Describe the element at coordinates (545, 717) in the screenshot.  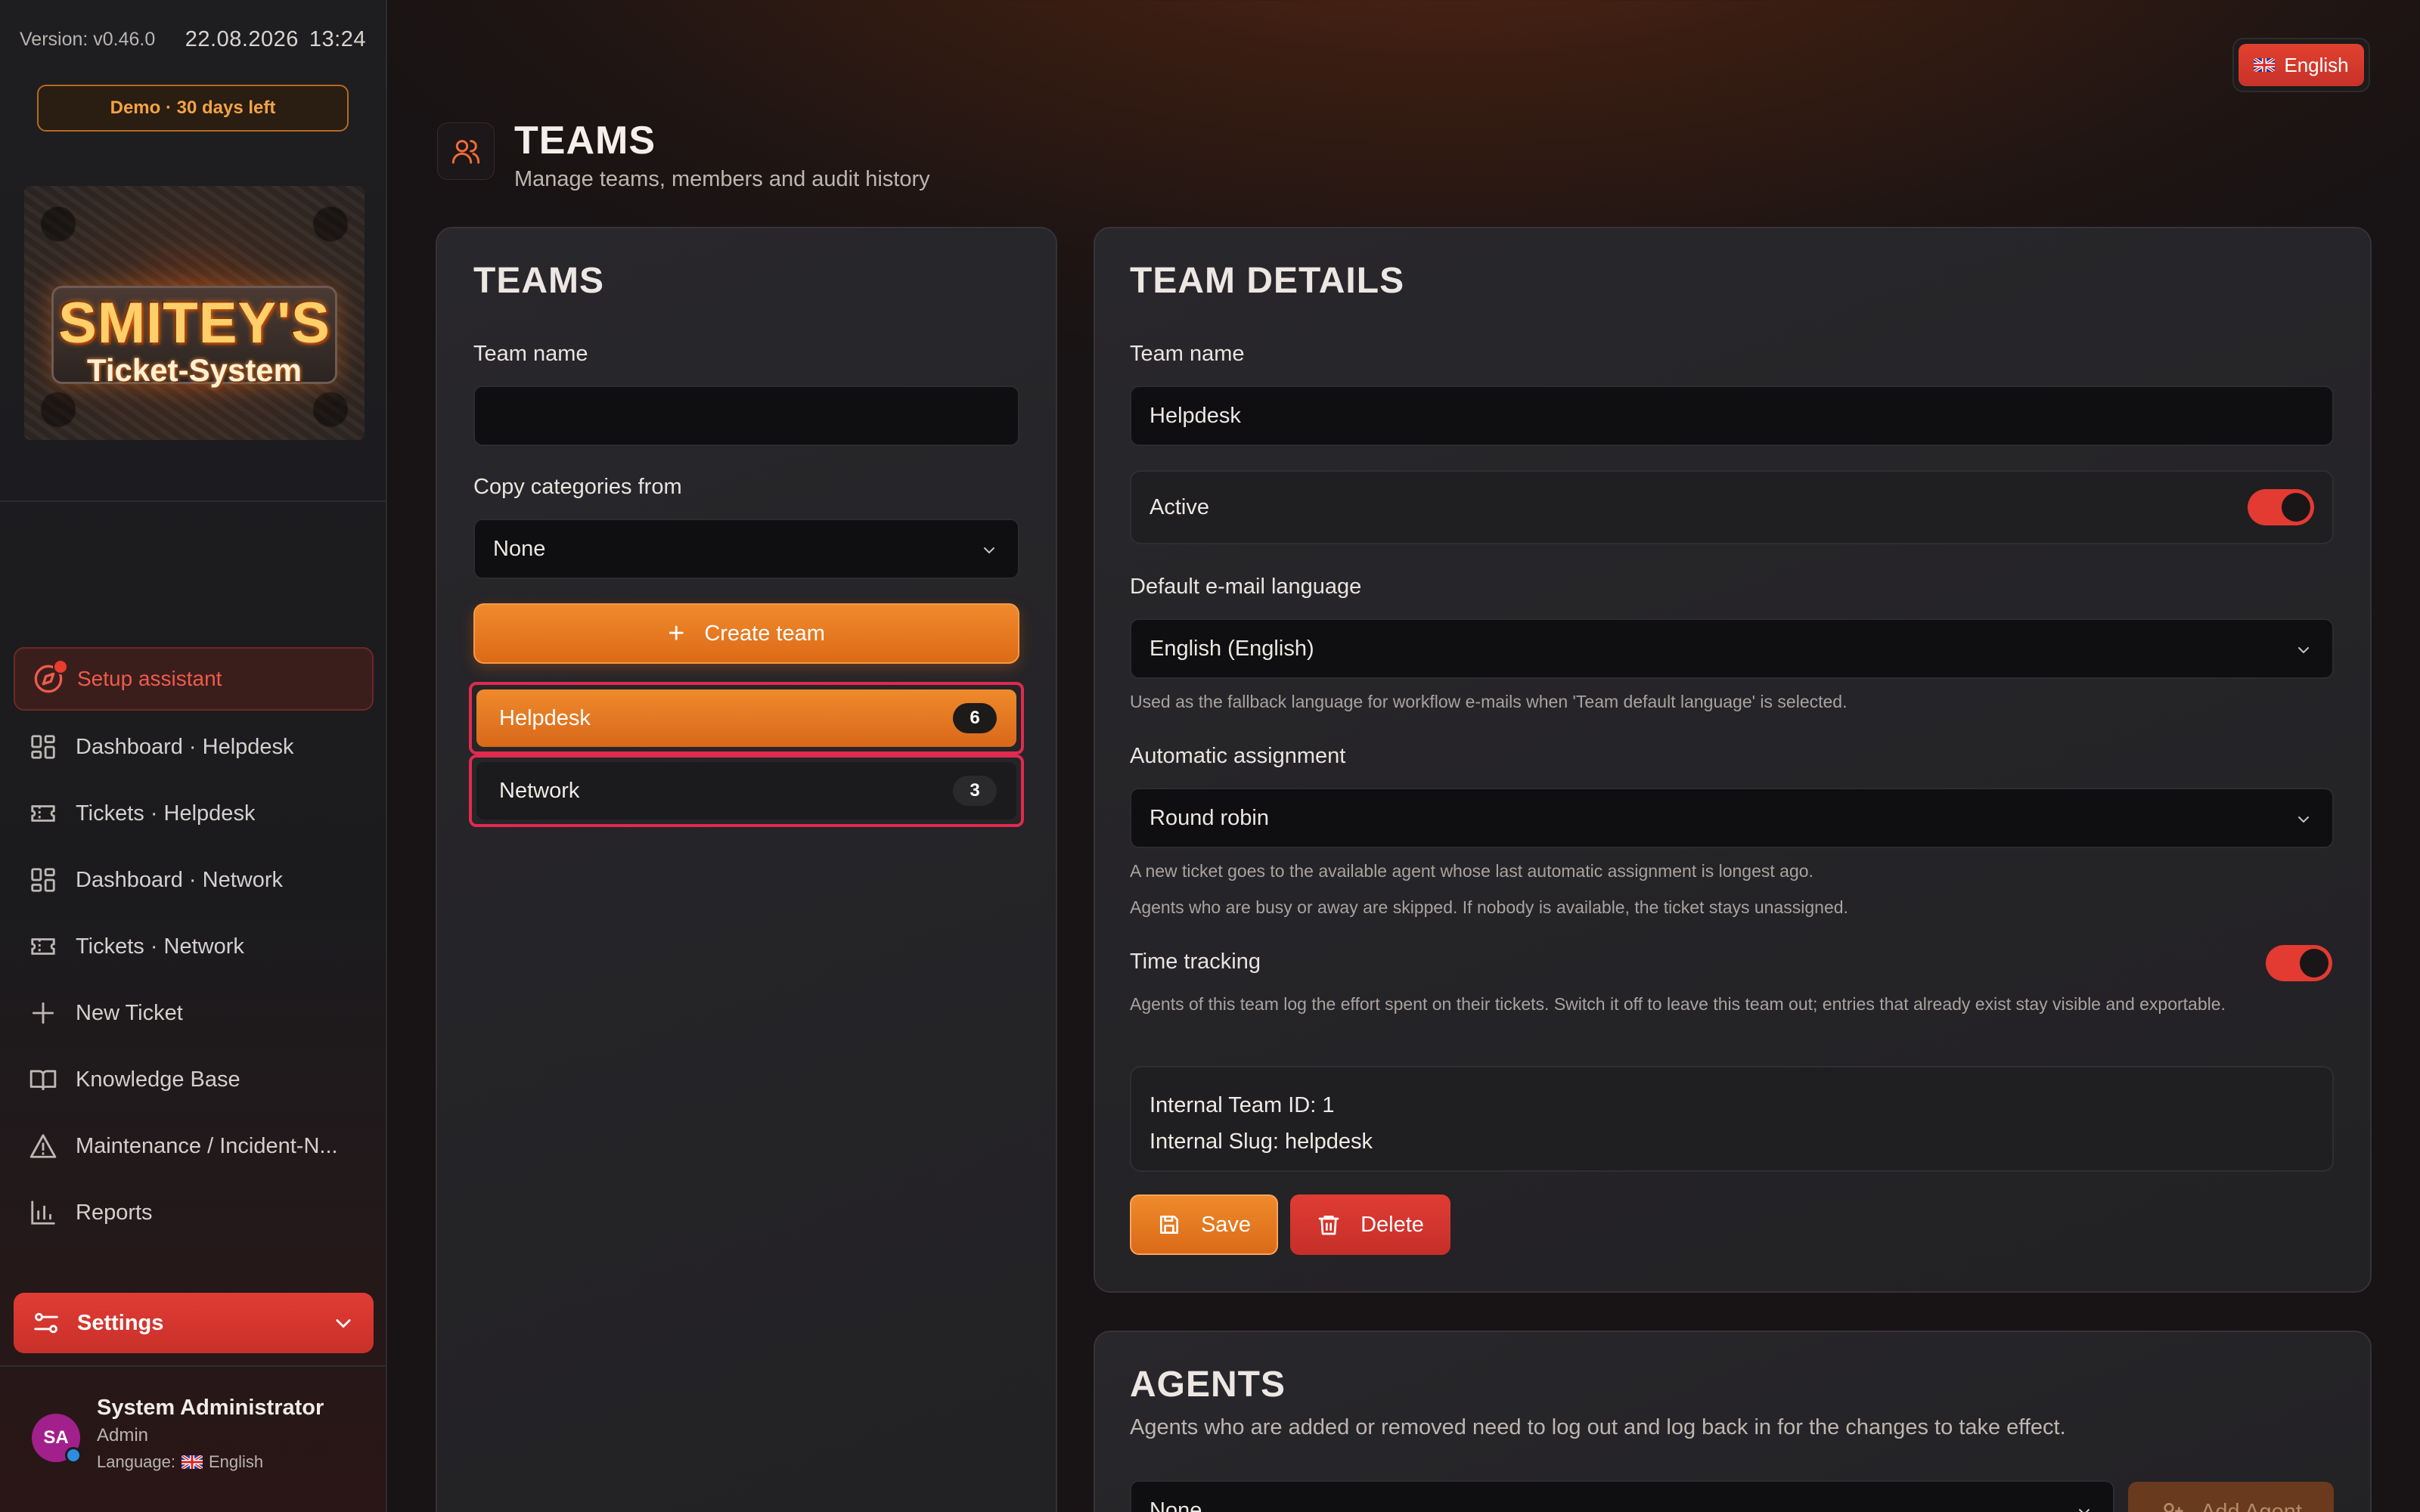
I see `team-name: Helpdesk` at that location.